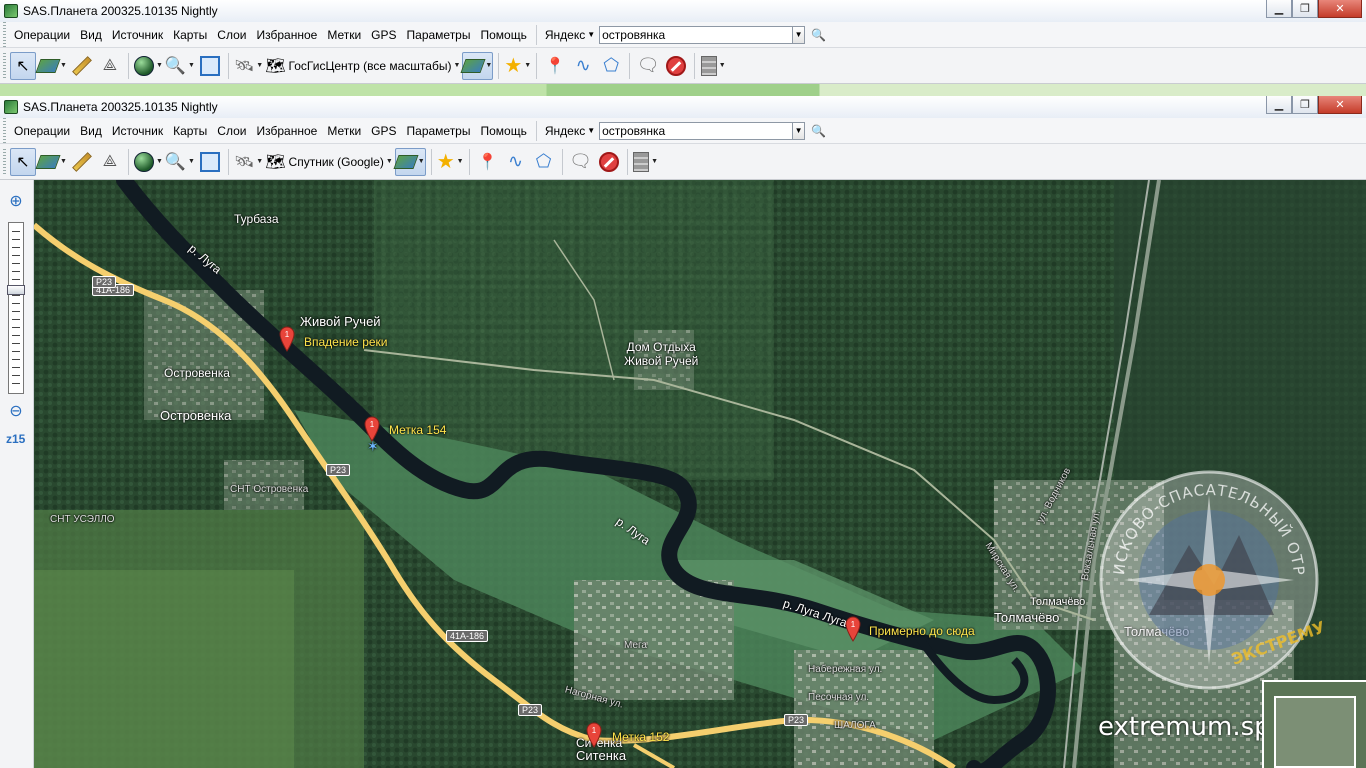  Describe the element at coordinates (1315, 732) in the screenshot. I see `minimap-viewport` at that location.